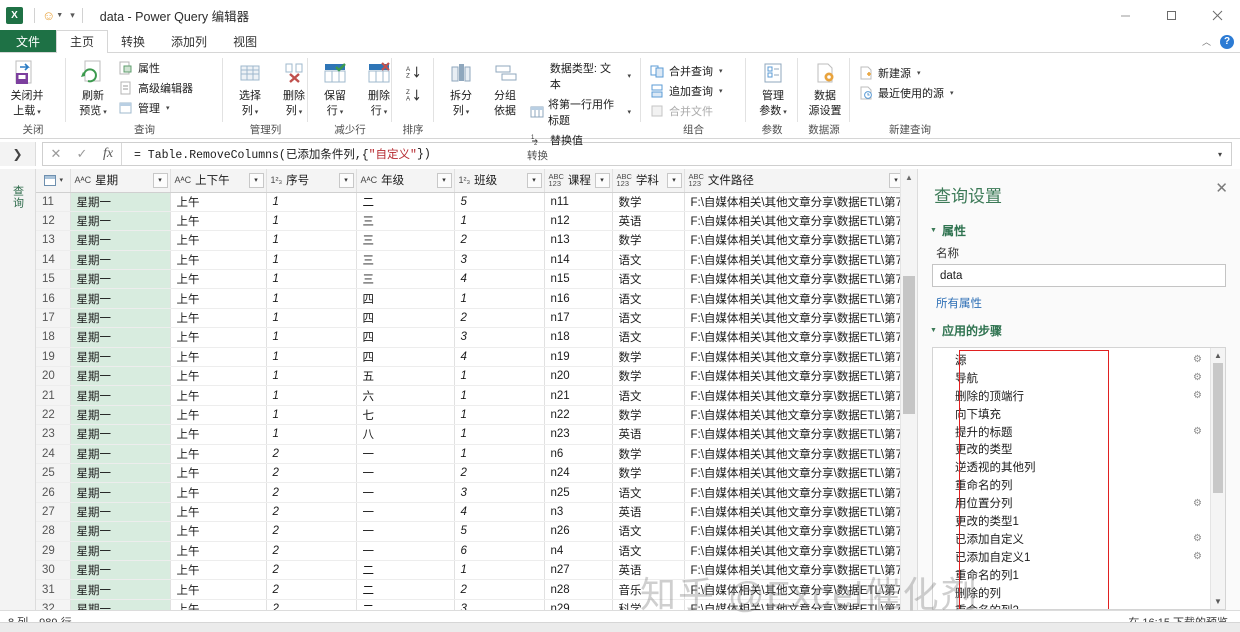 The width and height of the screenshot is (1240, 632). What do you see at coordinates (534, 180) in the screenshot?
I see `column-filter-dropdown-班级: ▾` at bounding box center [534, 180].